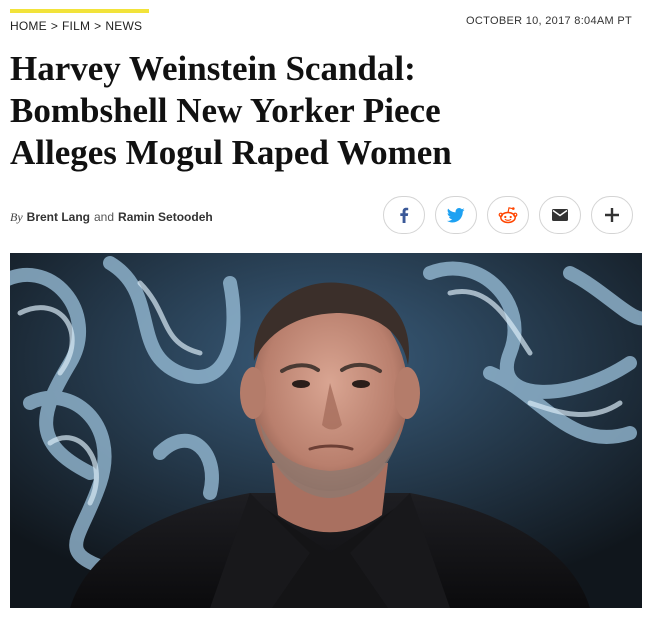 This screenshot has width=646, height=620. Describe the element at coordinates (58, 217) in the screenshot. I see `author-link-1: Brent Lang` at that location.